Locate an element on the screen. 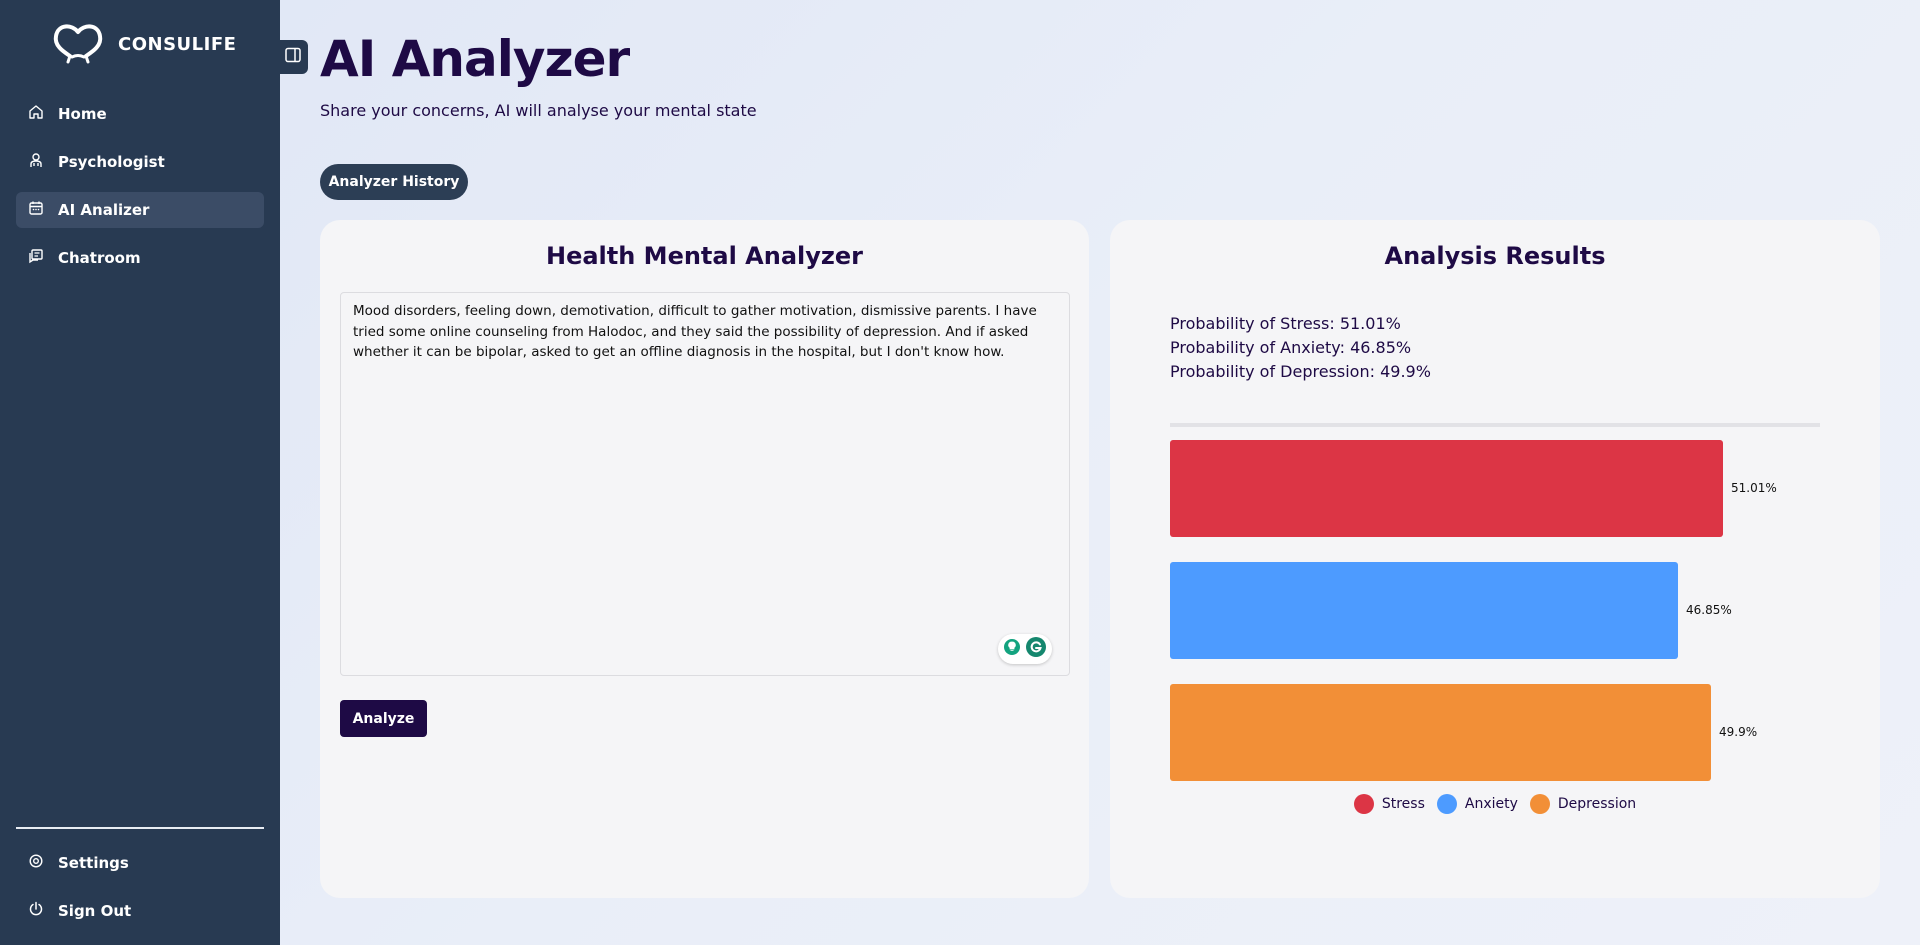 Image resolution: width=1920 pixels, height=945 pixels. sidebar-item-label: Chatroom is located at coordinates (99, 258).